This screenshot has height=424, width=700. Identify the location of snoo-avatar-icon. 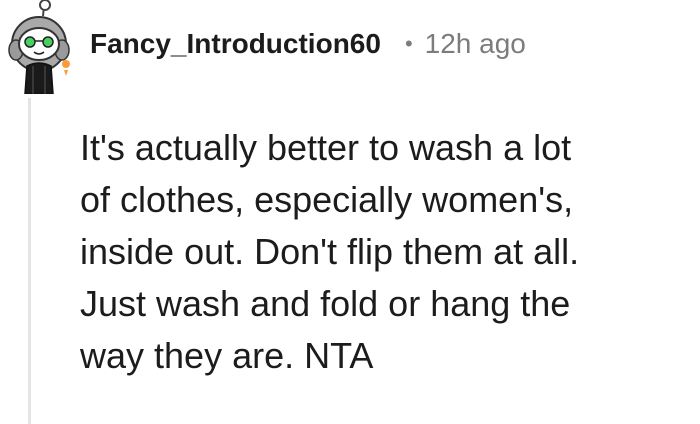
(39, 47).